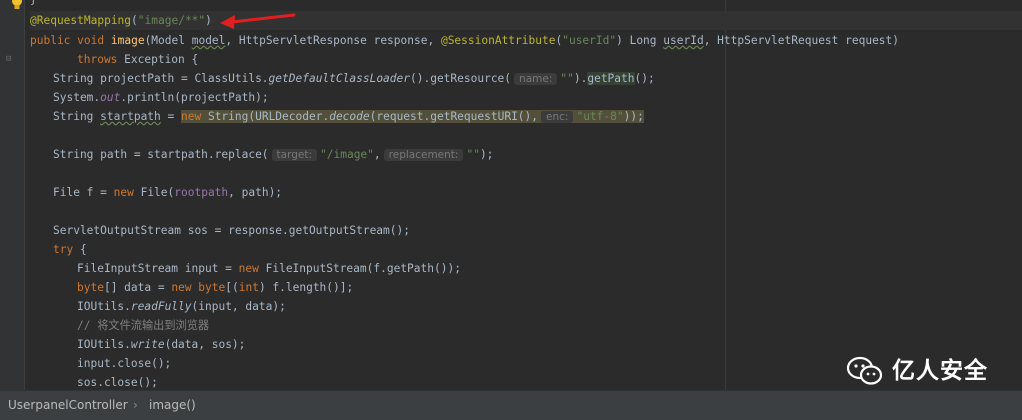 This screenshot has height=420, width=1022. Describe the element at coordinates (557, 117) in the screenshot. I see `parameter-hint: enc:` at that location.